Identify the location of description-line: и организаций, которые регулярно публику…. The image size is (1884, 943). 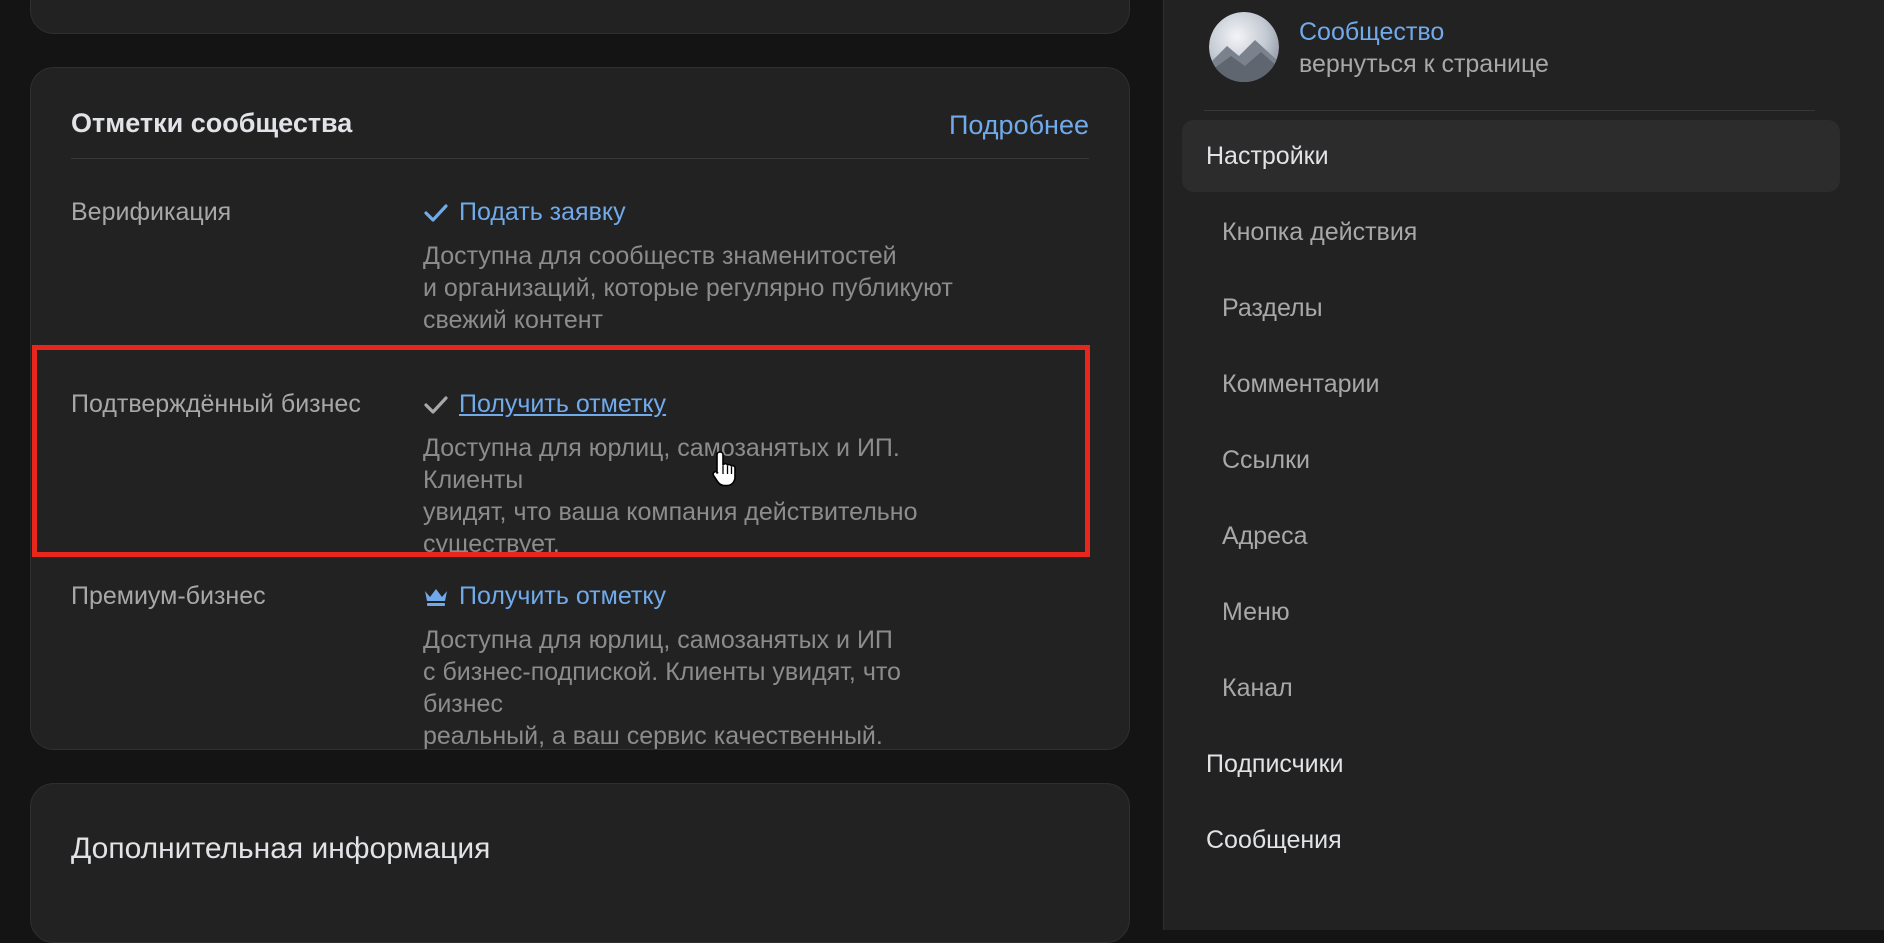
(688, 288).